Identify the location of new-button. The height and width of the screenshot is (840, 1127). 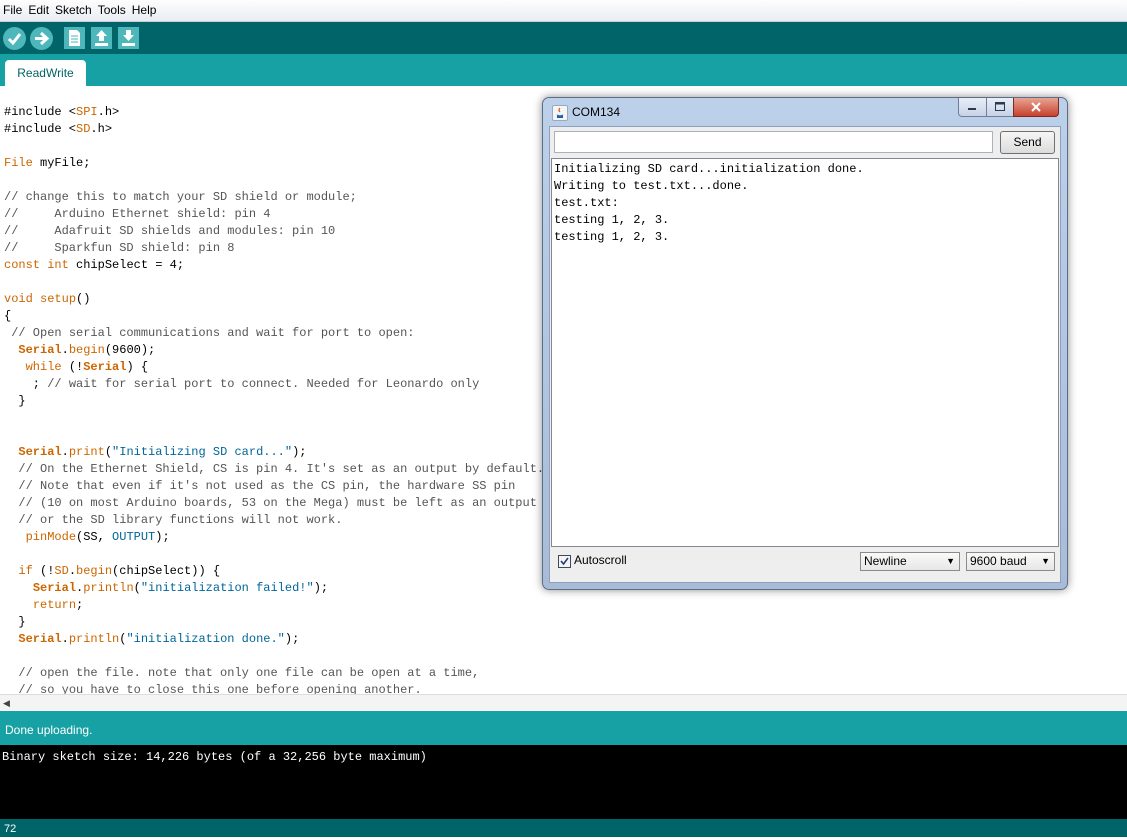
(74, 38).